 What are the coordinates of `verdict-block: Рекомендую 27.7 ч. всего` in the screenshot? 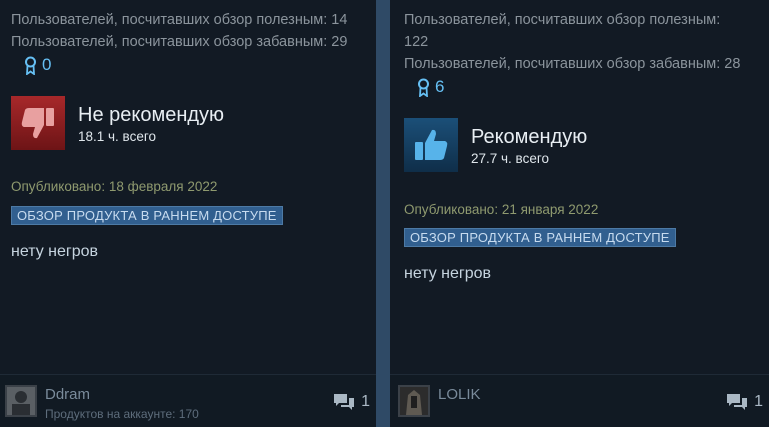 It's located at (495, 145).